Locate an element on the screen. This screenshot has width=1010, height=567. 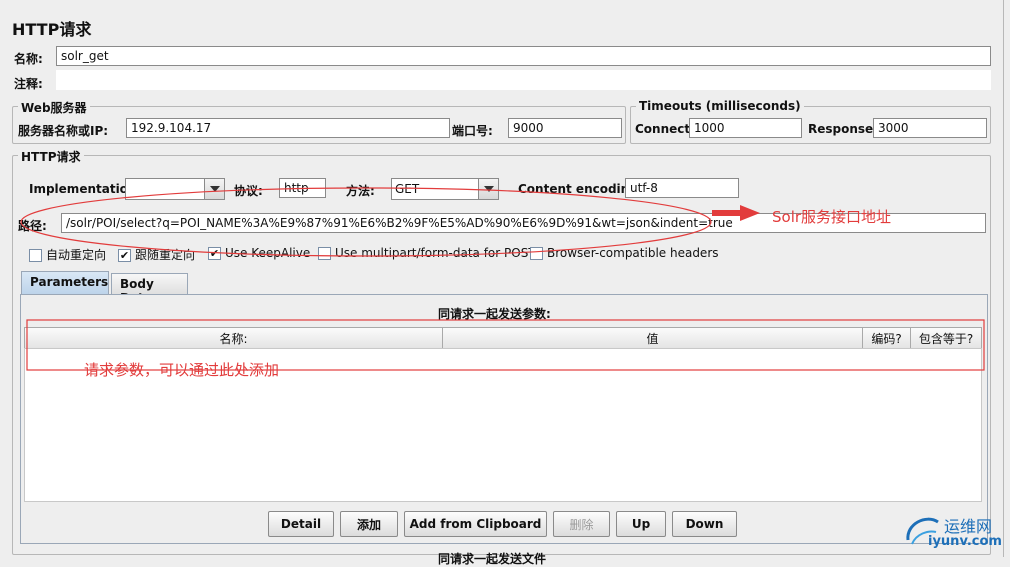
watermark-url: iyunv.com is located at coordinates (965, 541).